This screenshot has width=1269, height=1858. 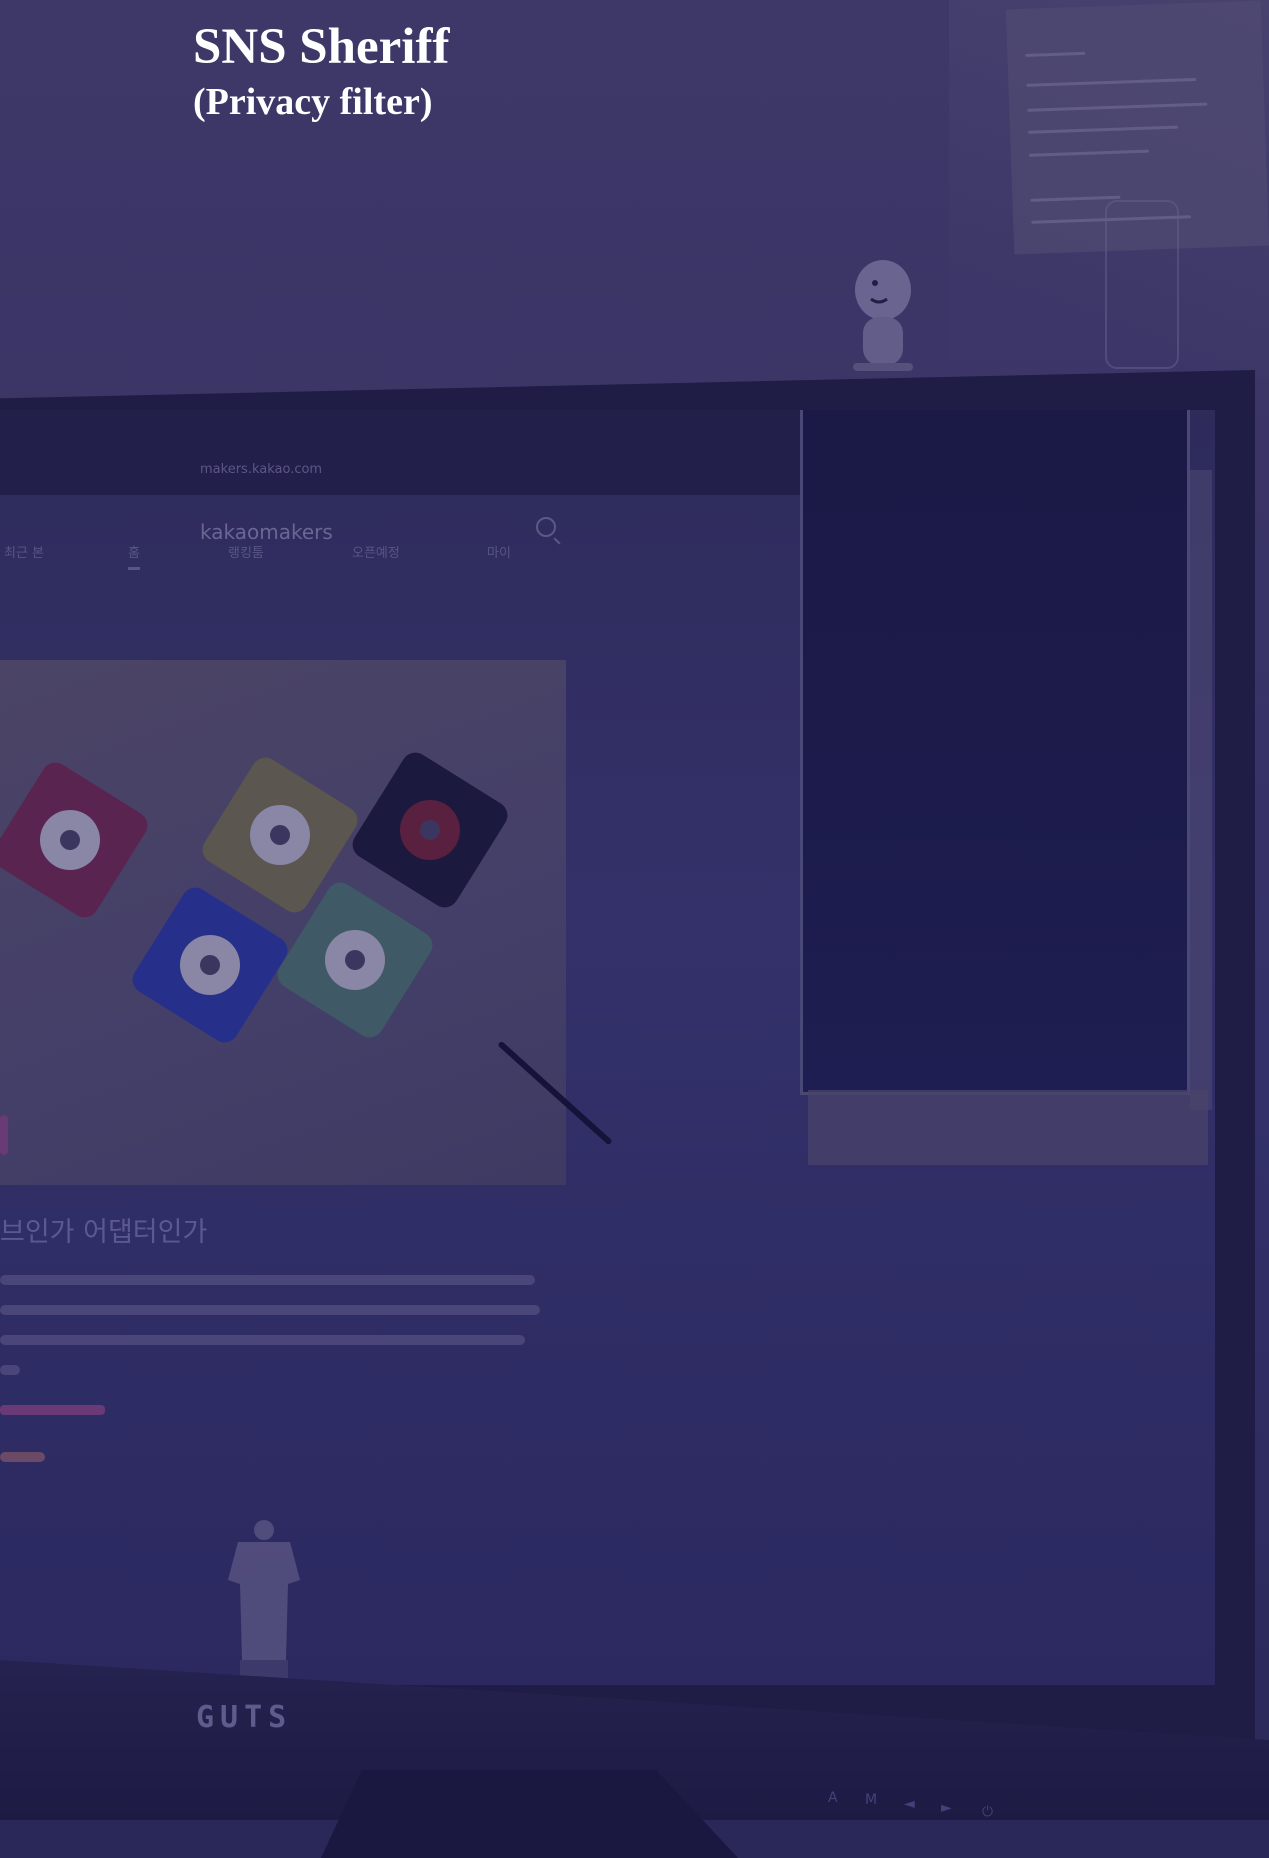 I want to click on cube-purple, so click(x=76, y=840).